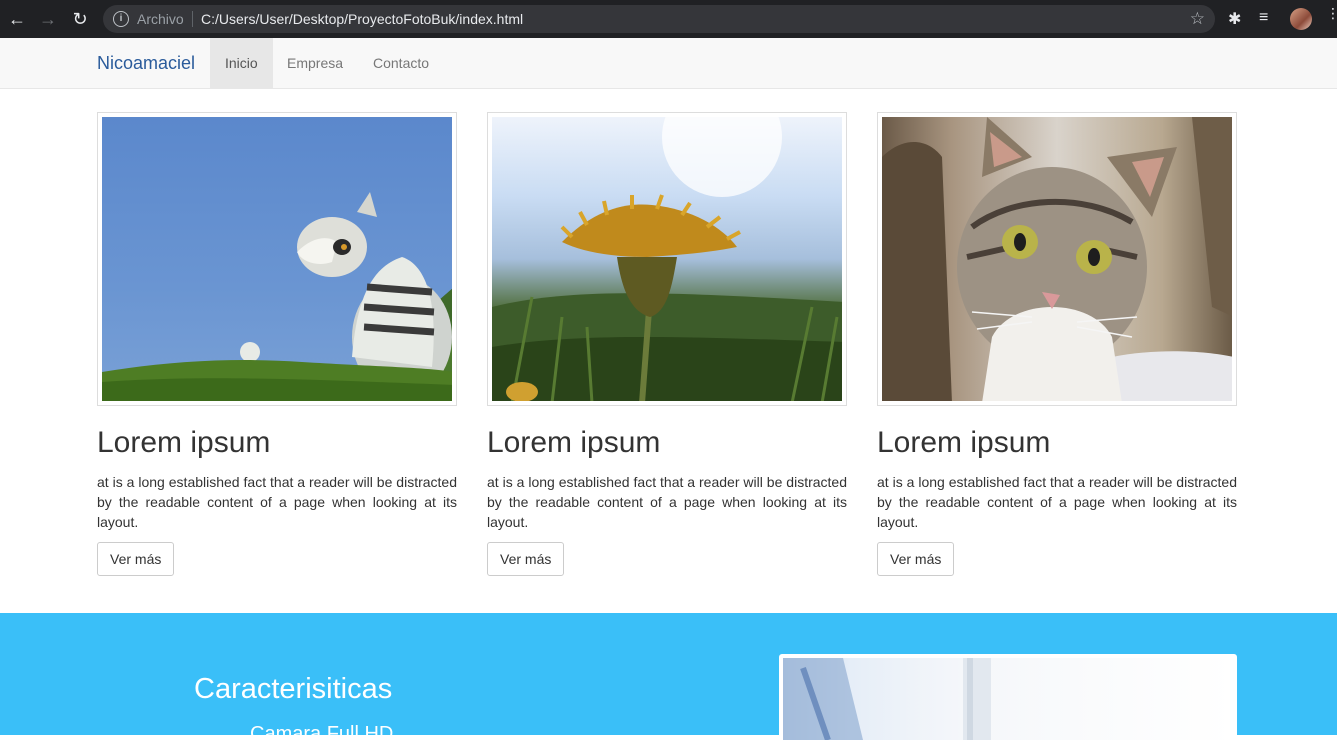 Image resolution: width=1337 pixels, height=746 pixels. Describe the element at coordinates (1197, 19) in the screenshot. I see `bookmark-star-icon: ☆` at that location.